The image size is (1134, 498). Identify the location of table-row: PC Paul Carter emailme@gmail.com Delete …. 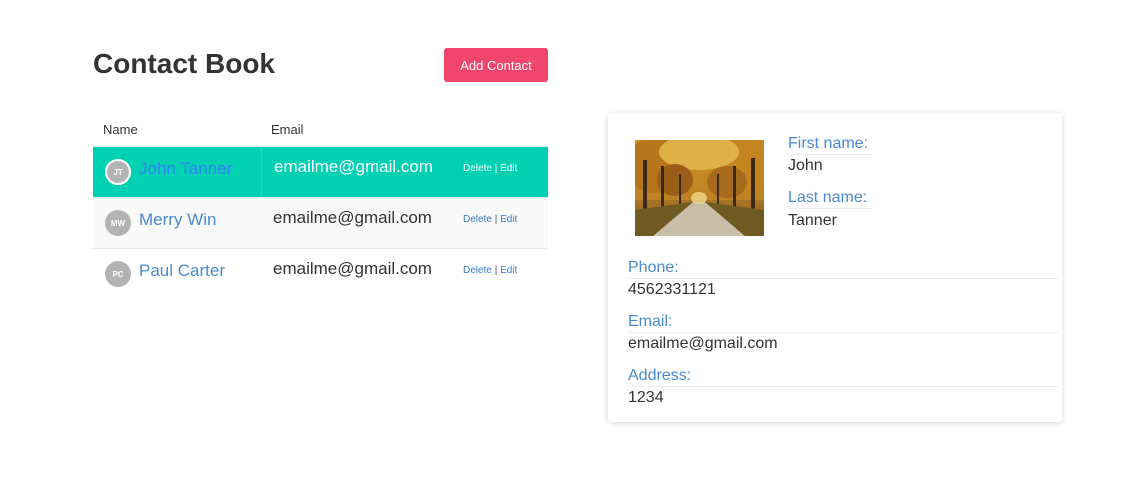
(320, 273).